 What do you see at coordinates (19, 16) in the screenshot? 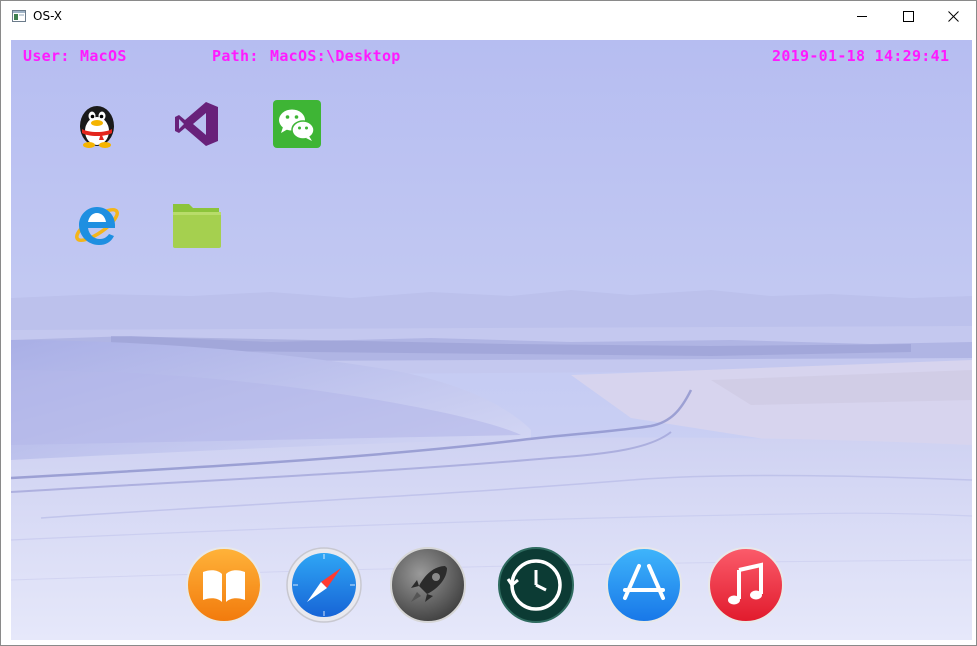
I see `window-app-icon` at bounding box center [19, 16].